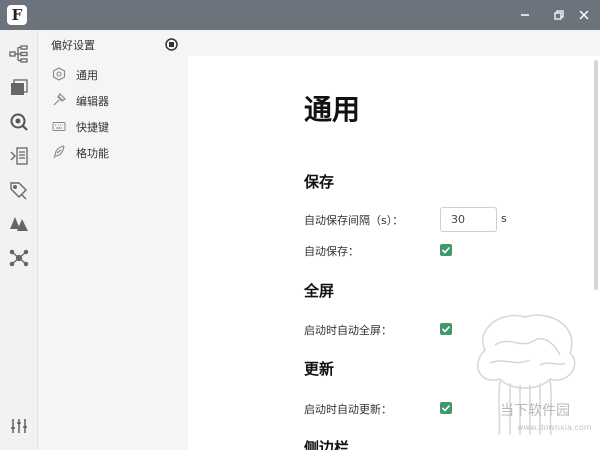 This screenshot has height=450, width=600. Describe the element at coordinates (92, 153) in the screenshot. I see `nav-item-label: 格功能` at that location.